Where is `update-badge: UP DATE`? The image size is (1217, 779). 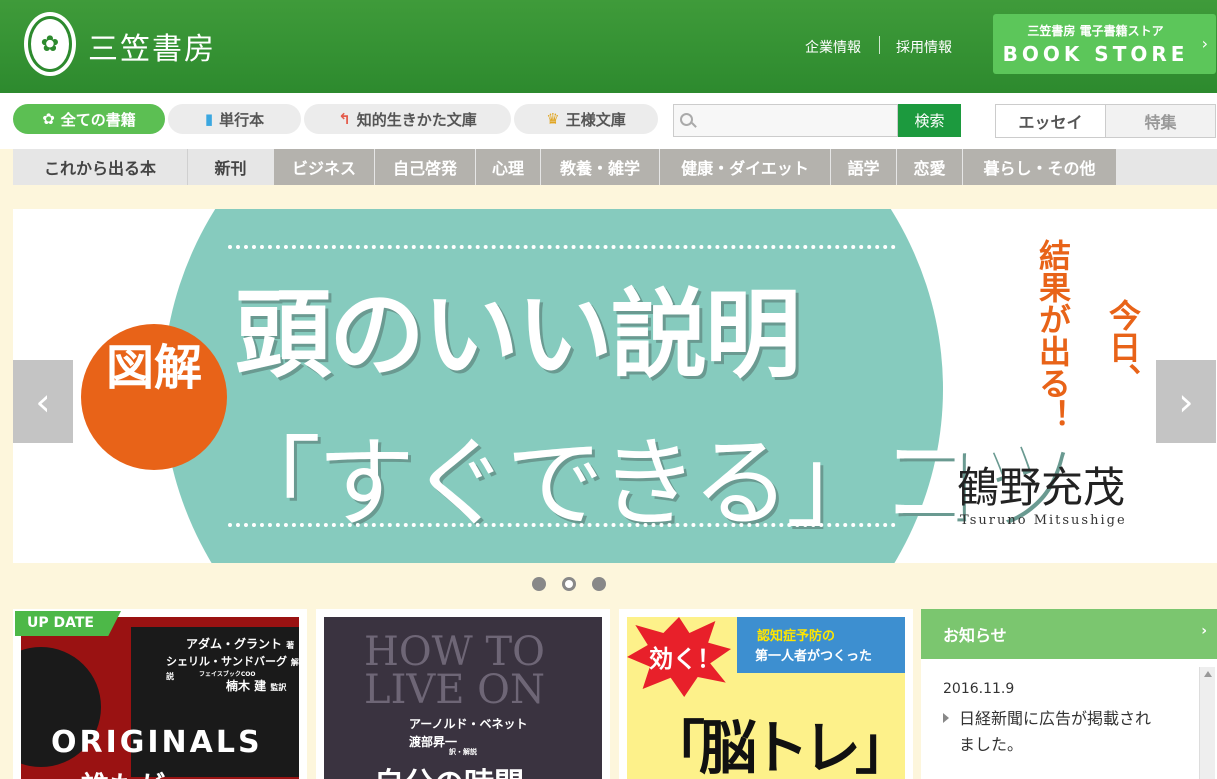
update-badge: UP DATE is located at coordinates (68, 623).